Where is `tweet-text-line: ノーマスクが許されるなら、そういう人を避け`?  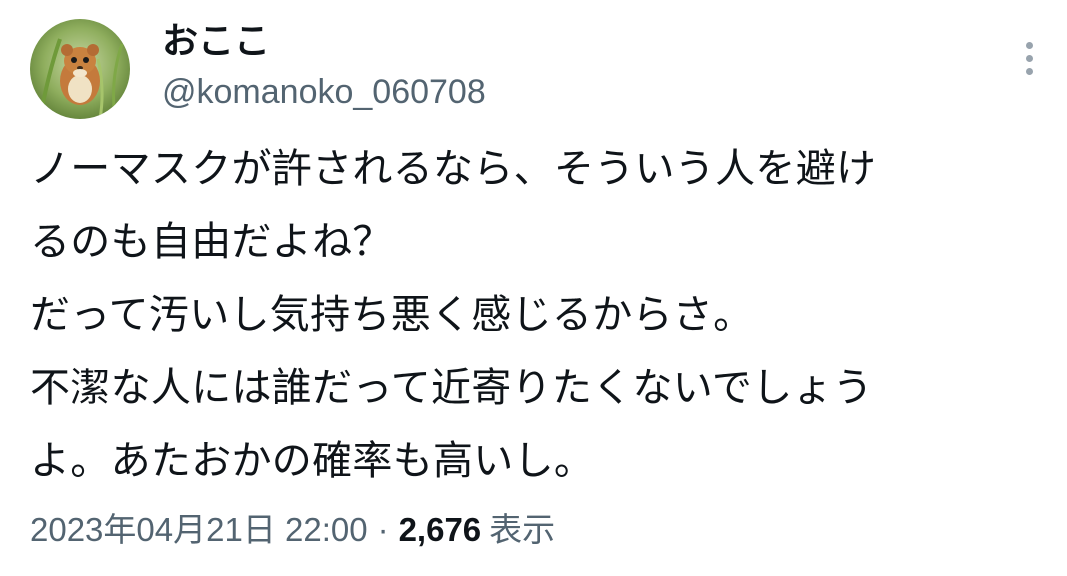
tweet-text-line: ノーマスクが許されるなら、そういう人を避け is located at coordinates (453, 169).